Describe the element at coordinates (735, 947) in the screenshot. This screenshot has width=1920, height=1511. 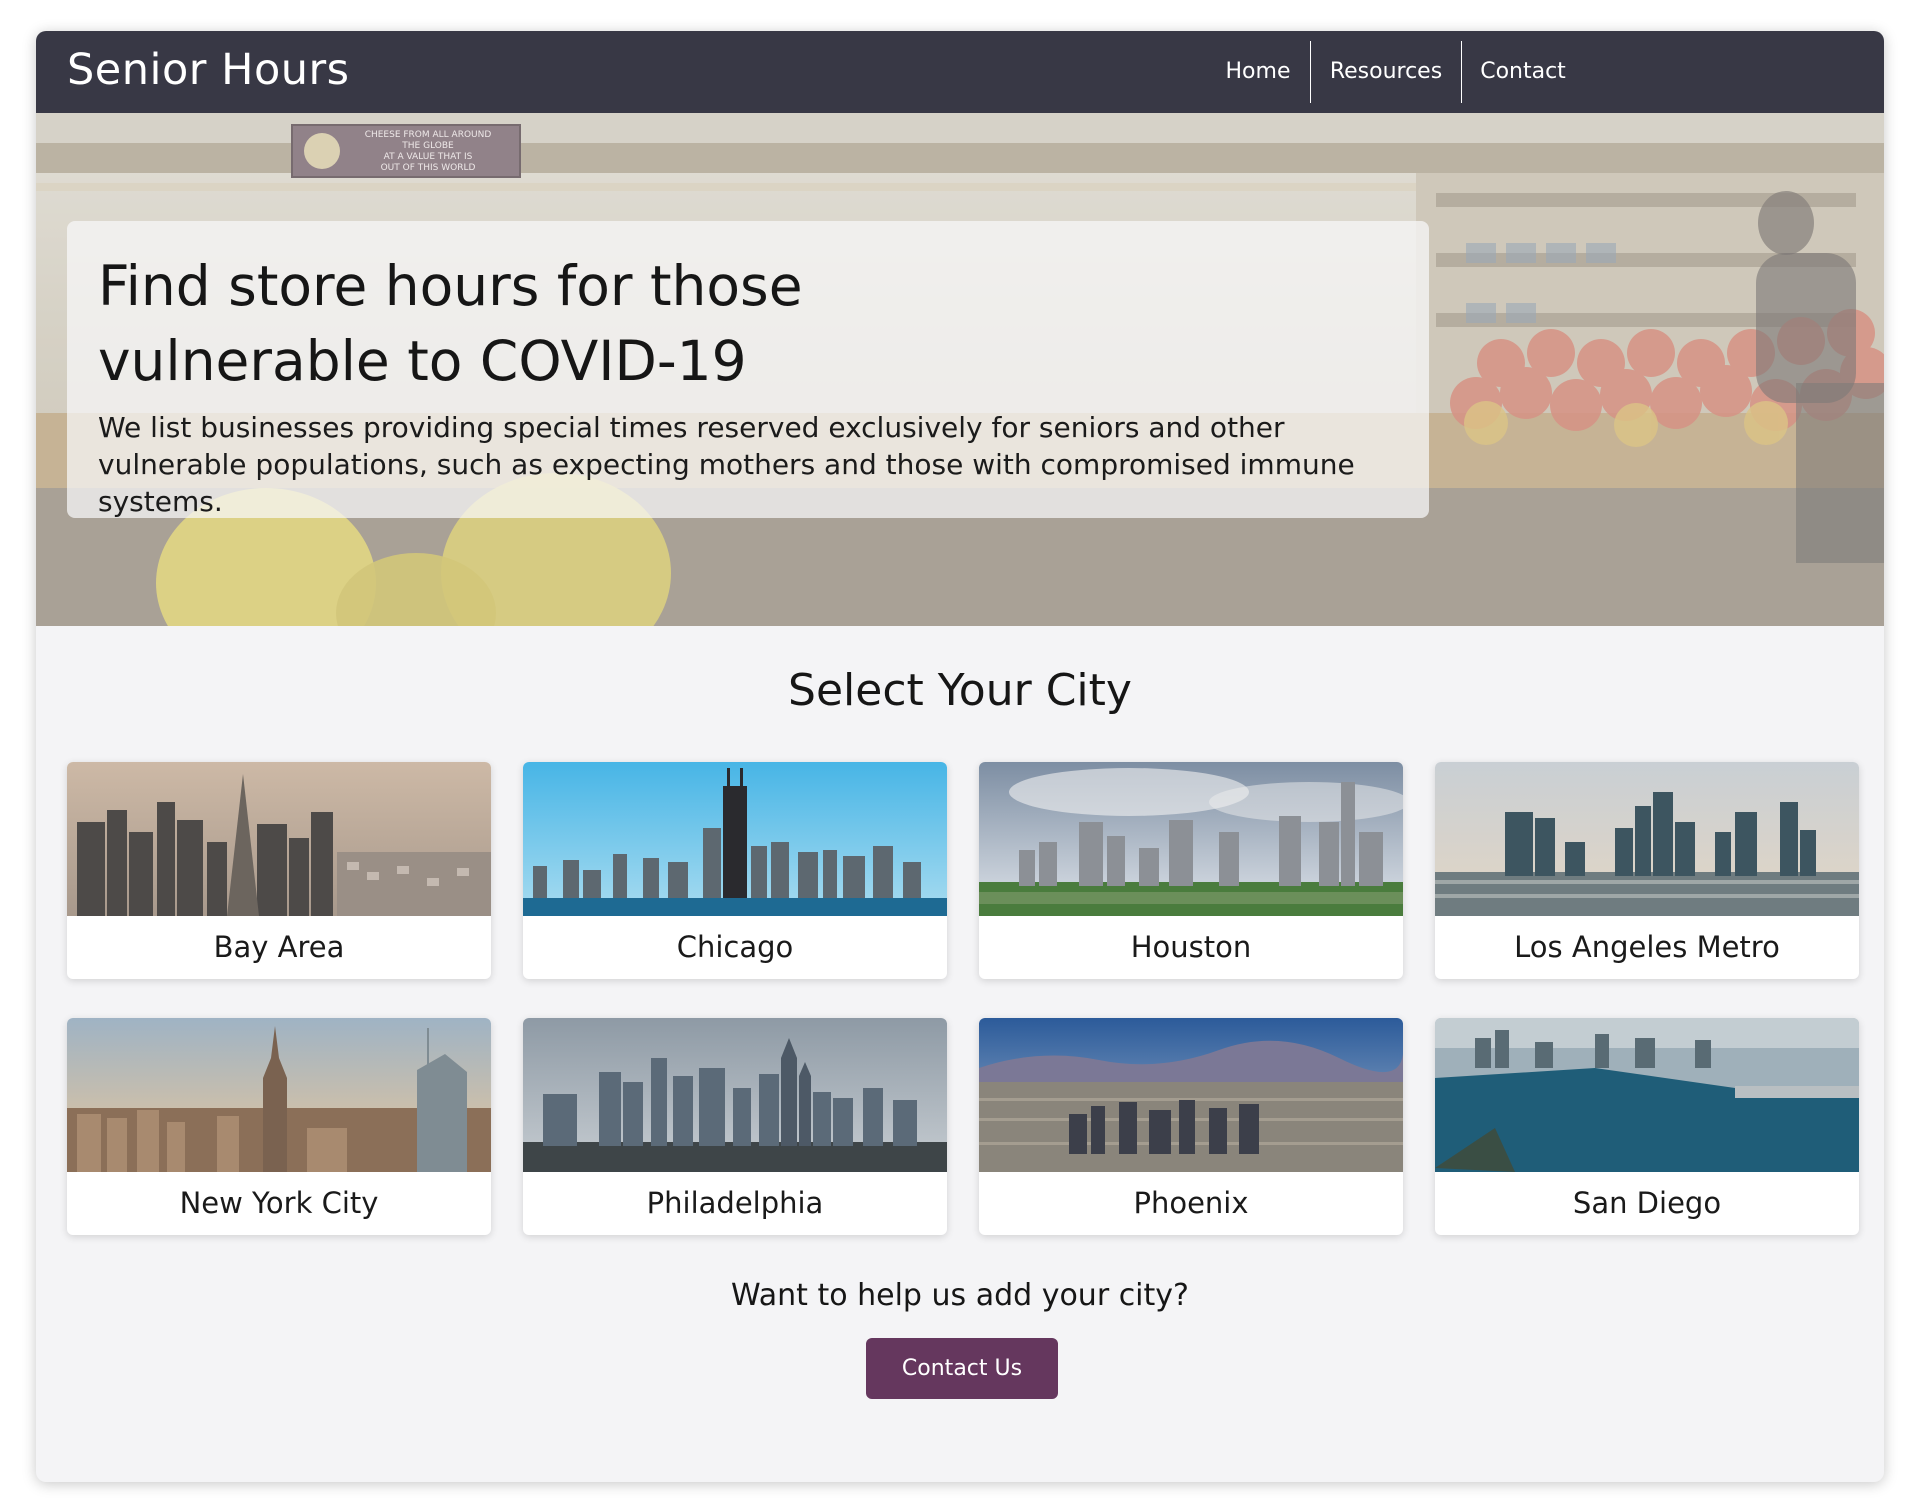
I see `city-name: Chicago` at that location.